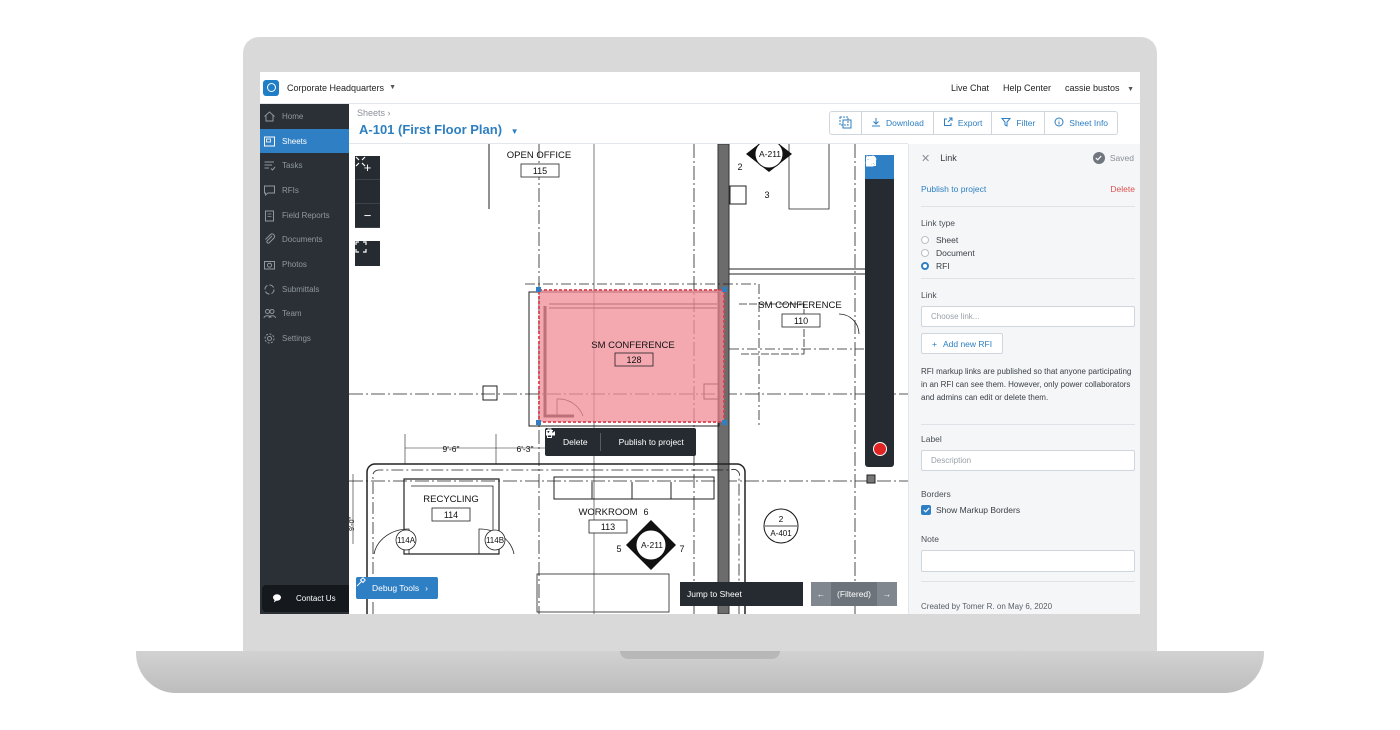  What do you see at coordinates (426, 588) in the screenshot?
I see `chevron-right-icon: ›` at bounding box center [426, 588].